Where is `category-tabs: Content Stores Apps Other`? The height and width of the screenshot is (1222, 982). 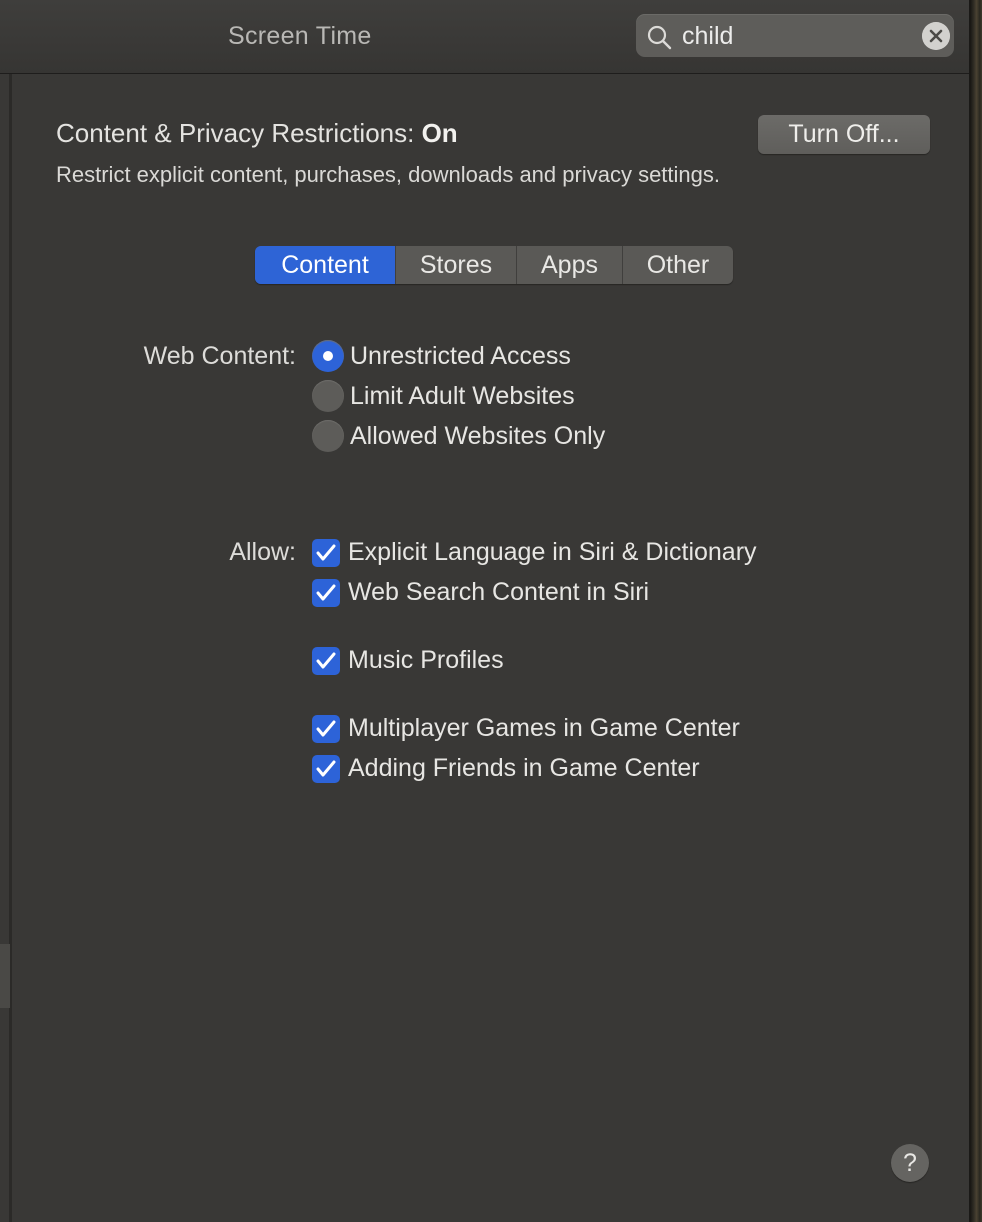
category-tabs: Content Stores Apps Other is located at coordinates (494, 265).